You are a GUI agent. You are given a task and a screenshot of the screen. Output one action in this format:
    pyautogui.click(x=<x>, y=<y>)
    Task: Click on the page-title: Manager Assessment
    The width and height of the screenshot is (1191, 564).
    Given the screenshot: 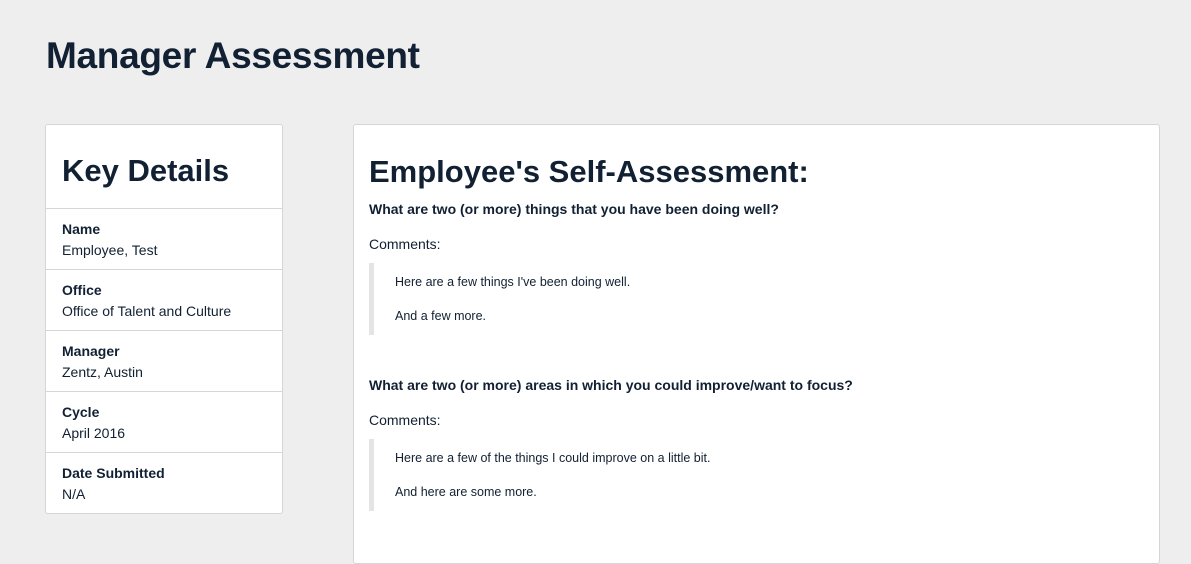 What is the action you would take?
    pyautogui.click(x=233, y=55)
    